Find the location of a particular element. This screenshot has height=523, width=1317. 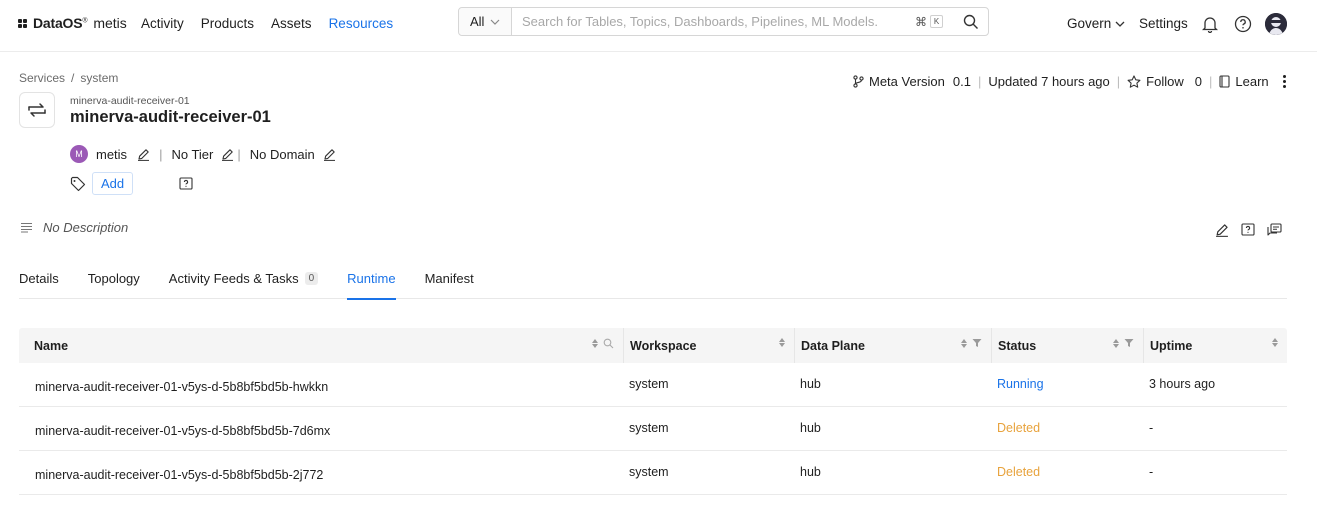

service-type-icon-box is located at coordinates (37, 110).